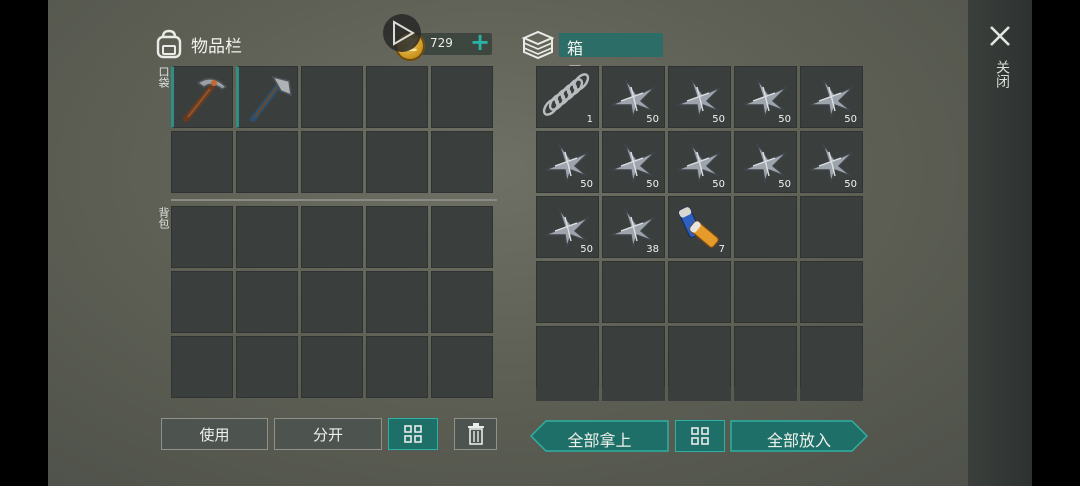  I want to click on cursor-overlay-icon, so click(402, 33).